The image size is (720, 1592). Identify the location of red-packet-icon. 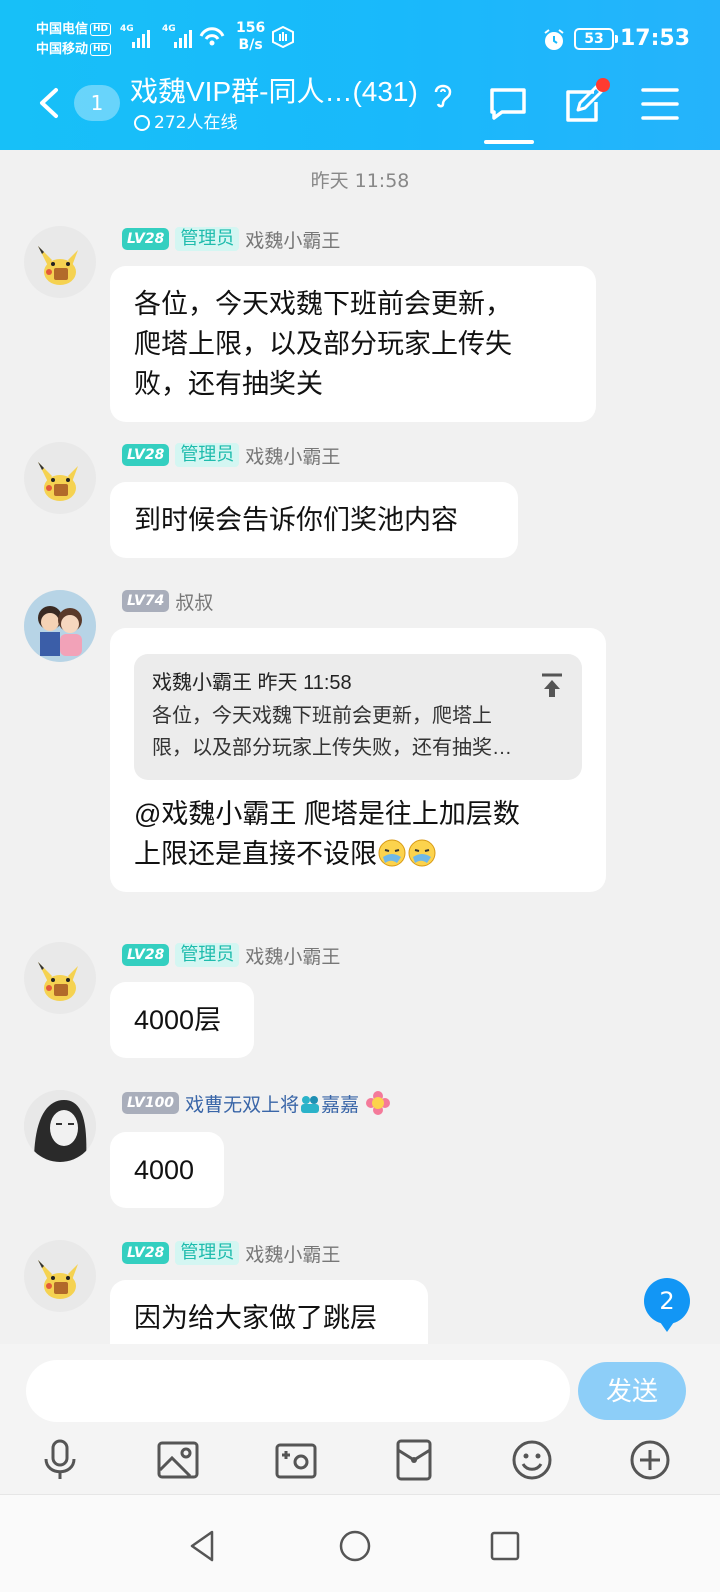
(414, 1460).